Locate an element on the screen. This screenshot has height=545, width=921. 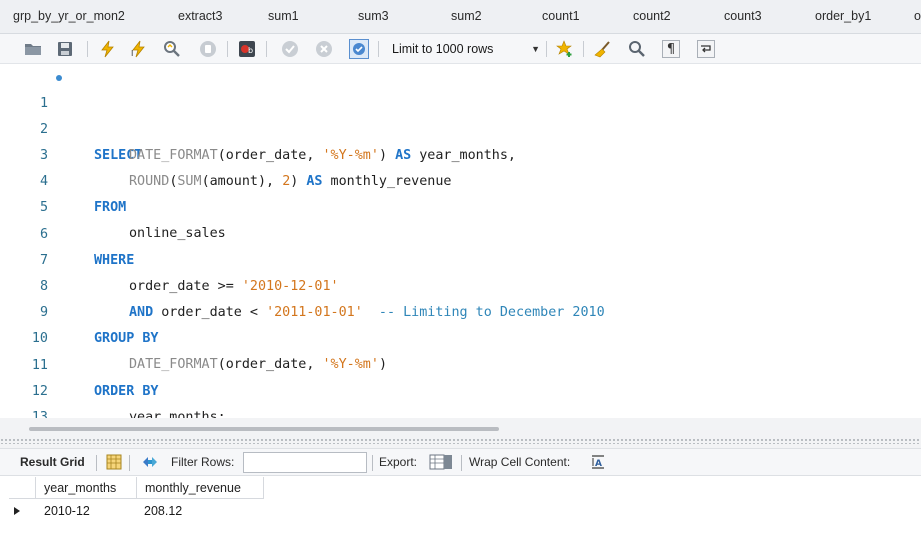
limit-rows-label: Limit to 1000 rows is located at coordinates (443, 49).